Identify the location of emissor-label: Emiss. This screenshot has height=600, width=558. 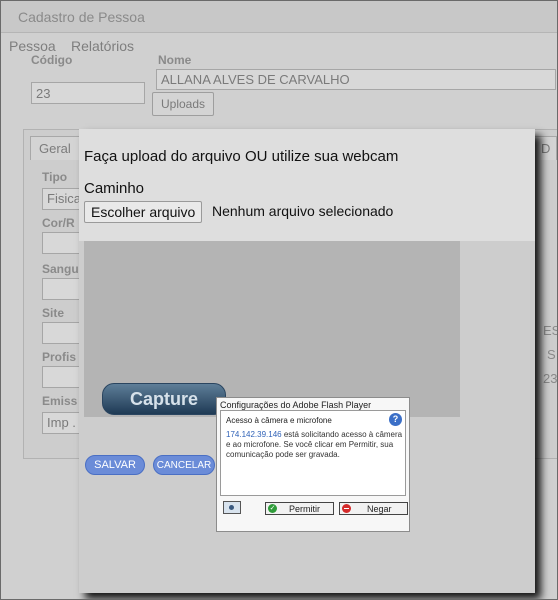
(60, 401).